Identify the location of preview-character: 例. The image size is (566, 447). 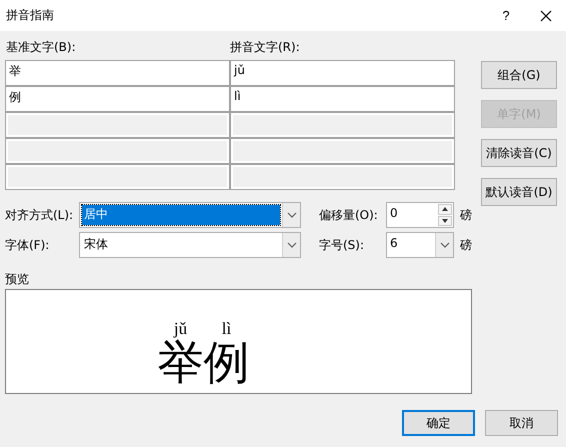
(227, 363).